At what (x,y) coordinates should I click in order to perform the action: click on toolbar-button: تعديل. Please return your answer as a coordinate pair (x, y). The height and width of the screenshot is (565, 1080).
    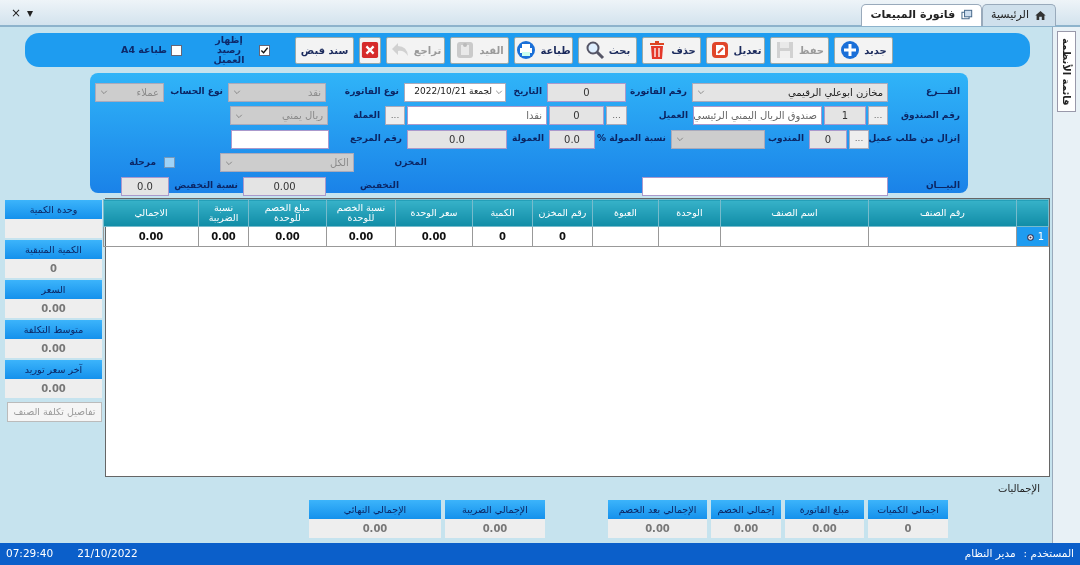
    Looking at the image, I should click on (735, 50).